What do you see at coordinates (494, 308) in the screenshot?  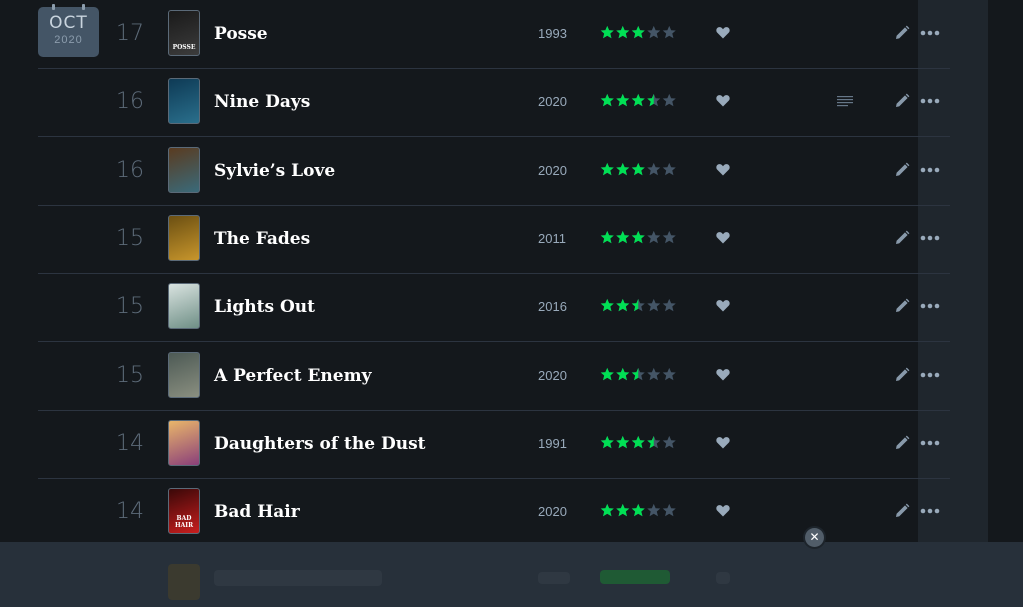 I see `diary-entry-row: 15 Lights Out 2016` at bounding box center [494, 308].